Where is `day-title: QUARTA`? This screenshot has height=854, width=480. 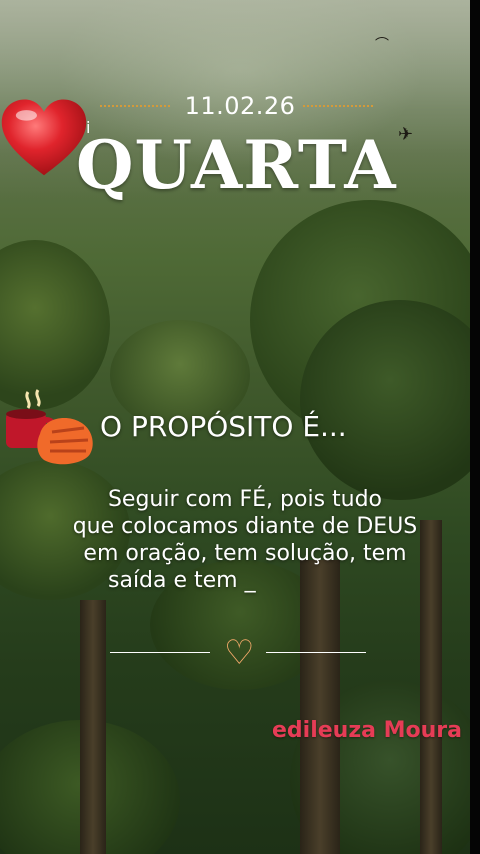
day-title: QUARTA is located at coordinates (236, 165).